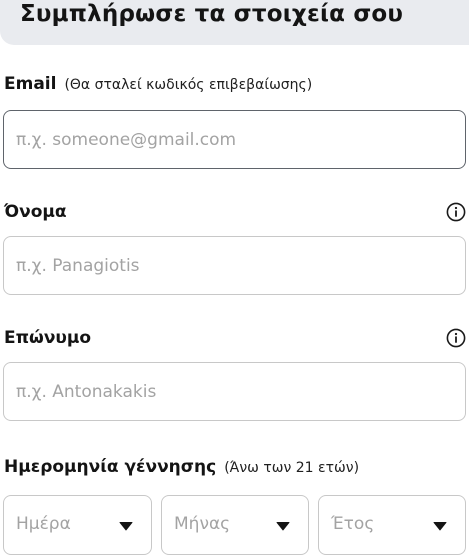 The height and width of the screenshot is (559, 469). I want to click on email-label: Email, so click(30, 84).